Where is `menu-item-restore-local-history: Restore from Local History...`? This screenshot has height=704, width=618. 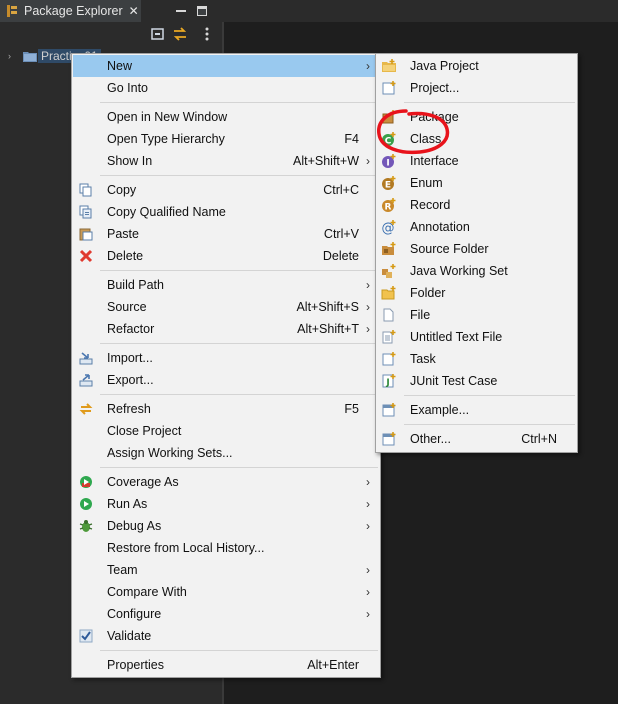 menu-item-restore-local-history: Restore from Local History... is located at coordinates (226, 548).